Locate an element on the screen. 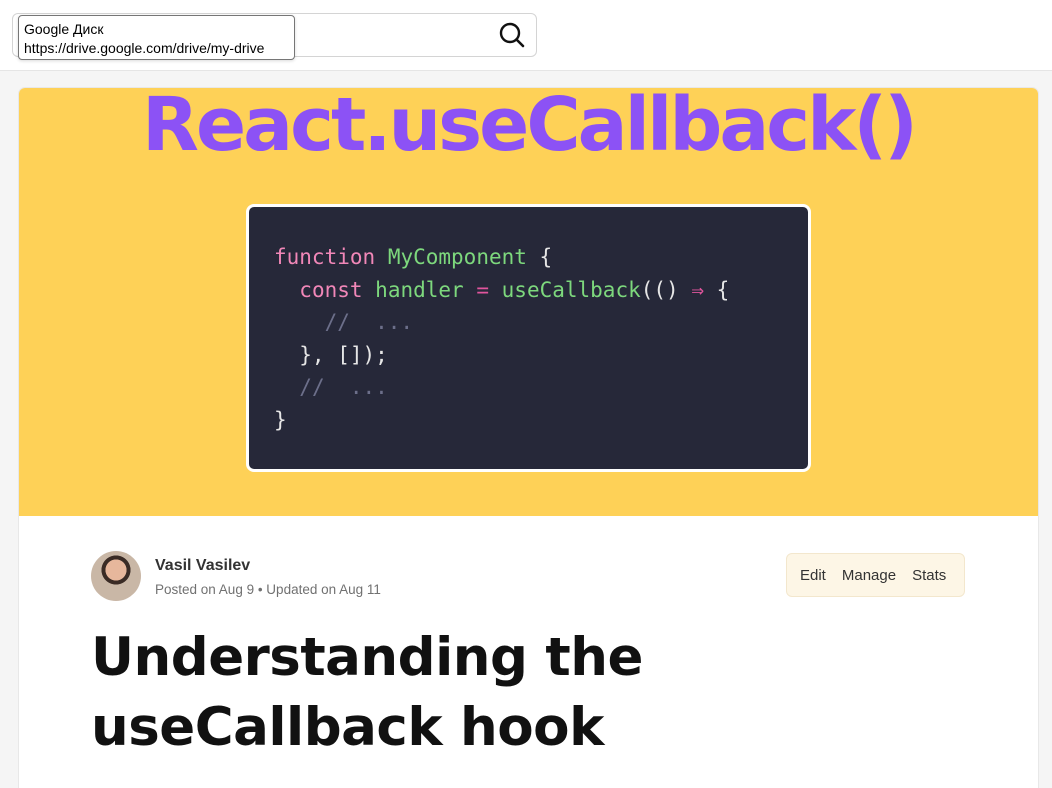 Image resolution: width=1052 pixels, height=788 pixels. post-actions: Edit Manage Stats is located at coordinates (875, 575).